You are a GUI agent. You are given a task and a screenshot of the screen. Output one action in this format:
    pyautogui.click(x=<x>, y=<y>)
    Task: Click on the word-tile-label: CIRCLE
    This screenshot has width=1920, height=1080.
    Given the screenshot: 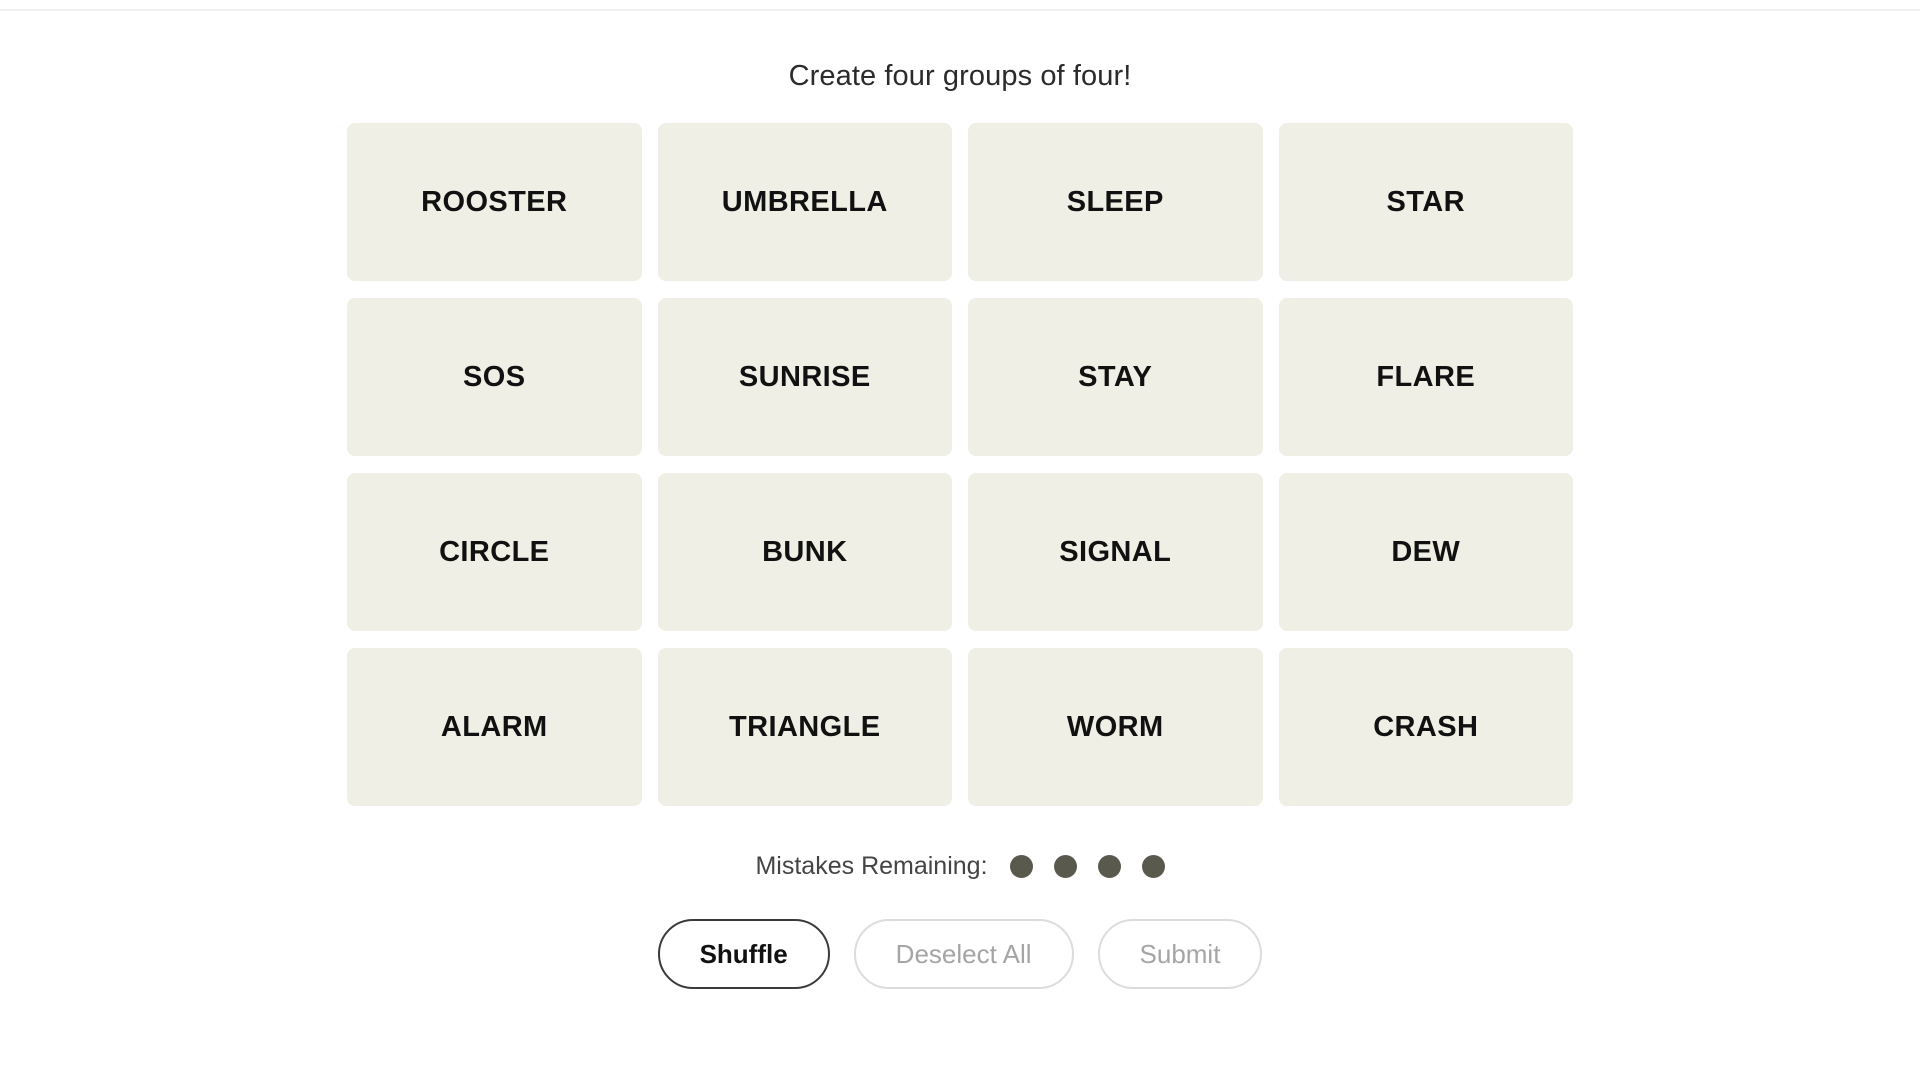 What is the action you would take?
    pyautogui.click(x=494, y=551)
    